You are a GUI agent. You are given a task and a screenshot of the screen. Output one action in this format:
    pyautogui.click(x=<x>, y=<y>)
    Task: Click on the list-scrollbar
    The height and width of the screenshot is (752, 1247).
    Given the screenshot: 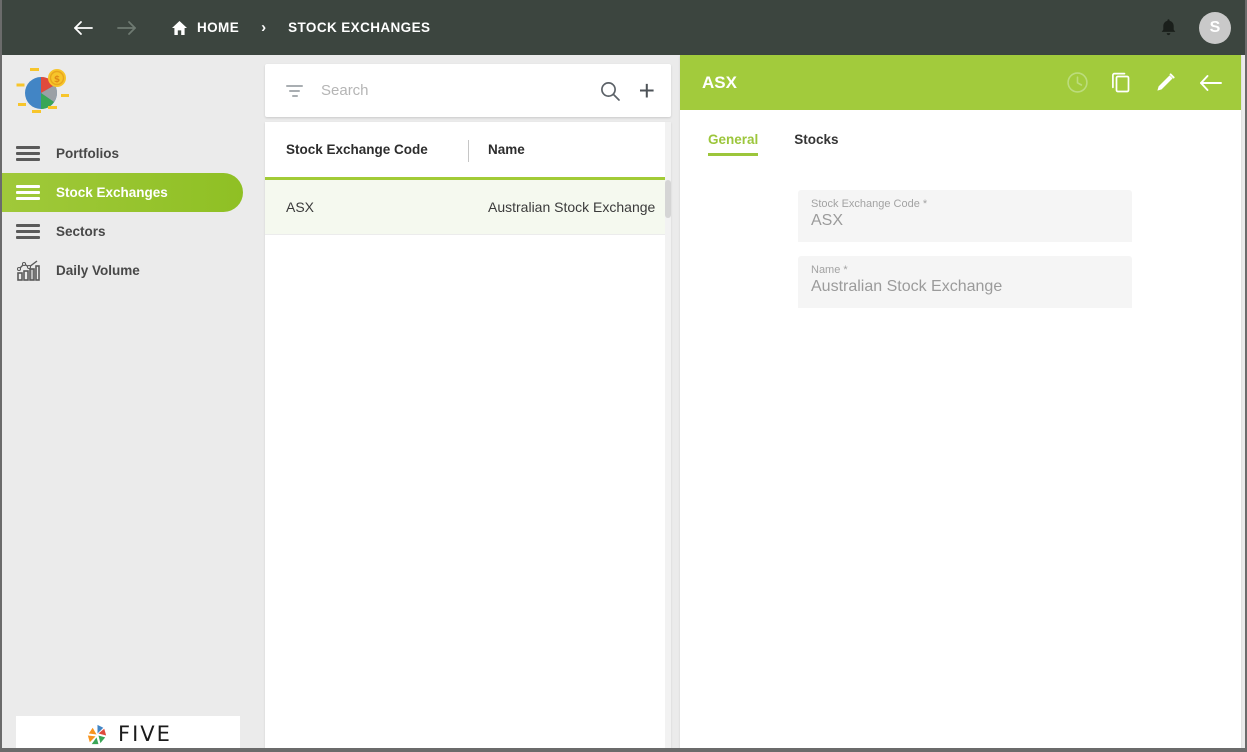 What is the action you would take?
    pyautogui.click(x=668, y=435)
    